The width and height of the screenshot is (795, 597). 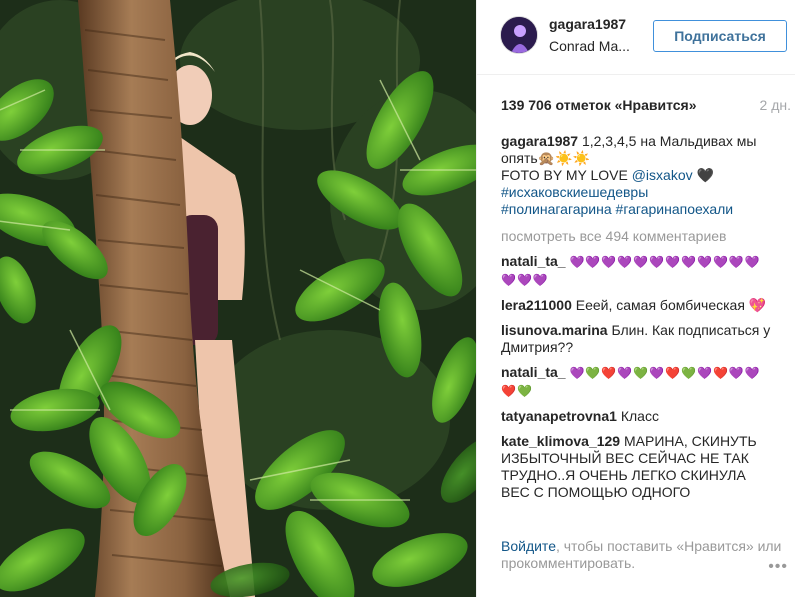 What do you see at coordinates (539, 141) in the screenshot?
I see `caption-username: gagara1987` at bounding box center [539, 141].